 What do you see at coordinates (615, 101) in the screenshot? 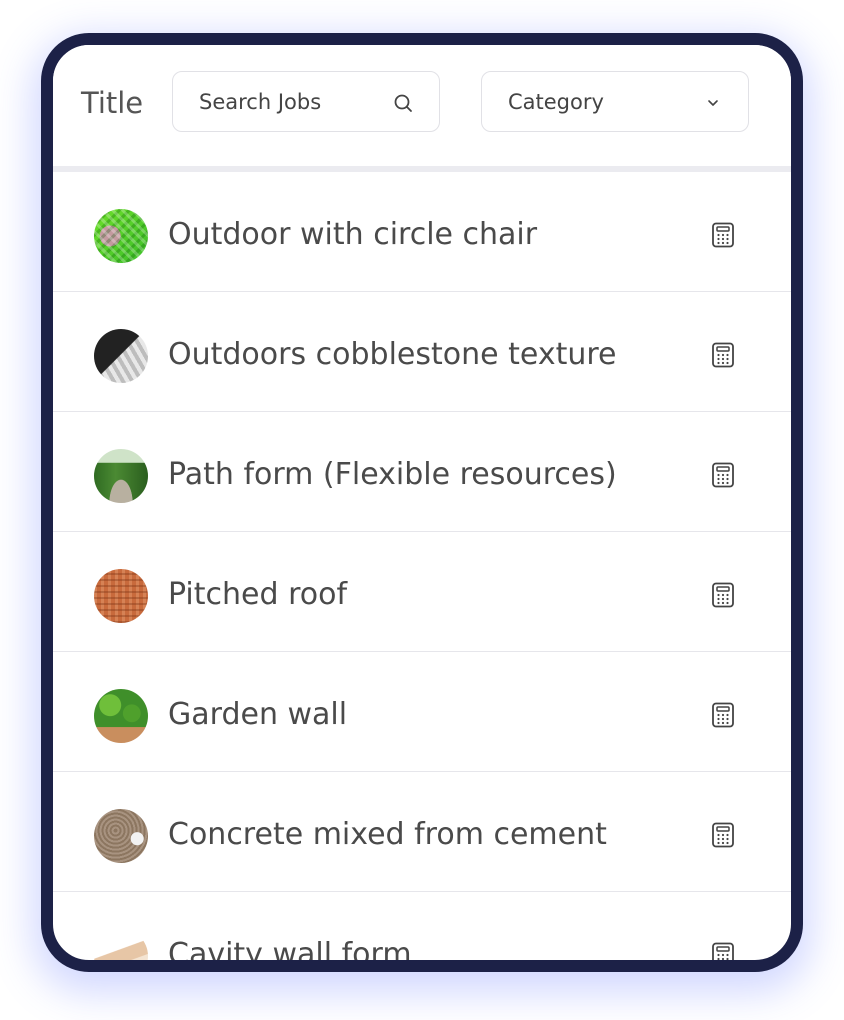
I see `category-dropdown: Category` at bounding box center [615, 101].